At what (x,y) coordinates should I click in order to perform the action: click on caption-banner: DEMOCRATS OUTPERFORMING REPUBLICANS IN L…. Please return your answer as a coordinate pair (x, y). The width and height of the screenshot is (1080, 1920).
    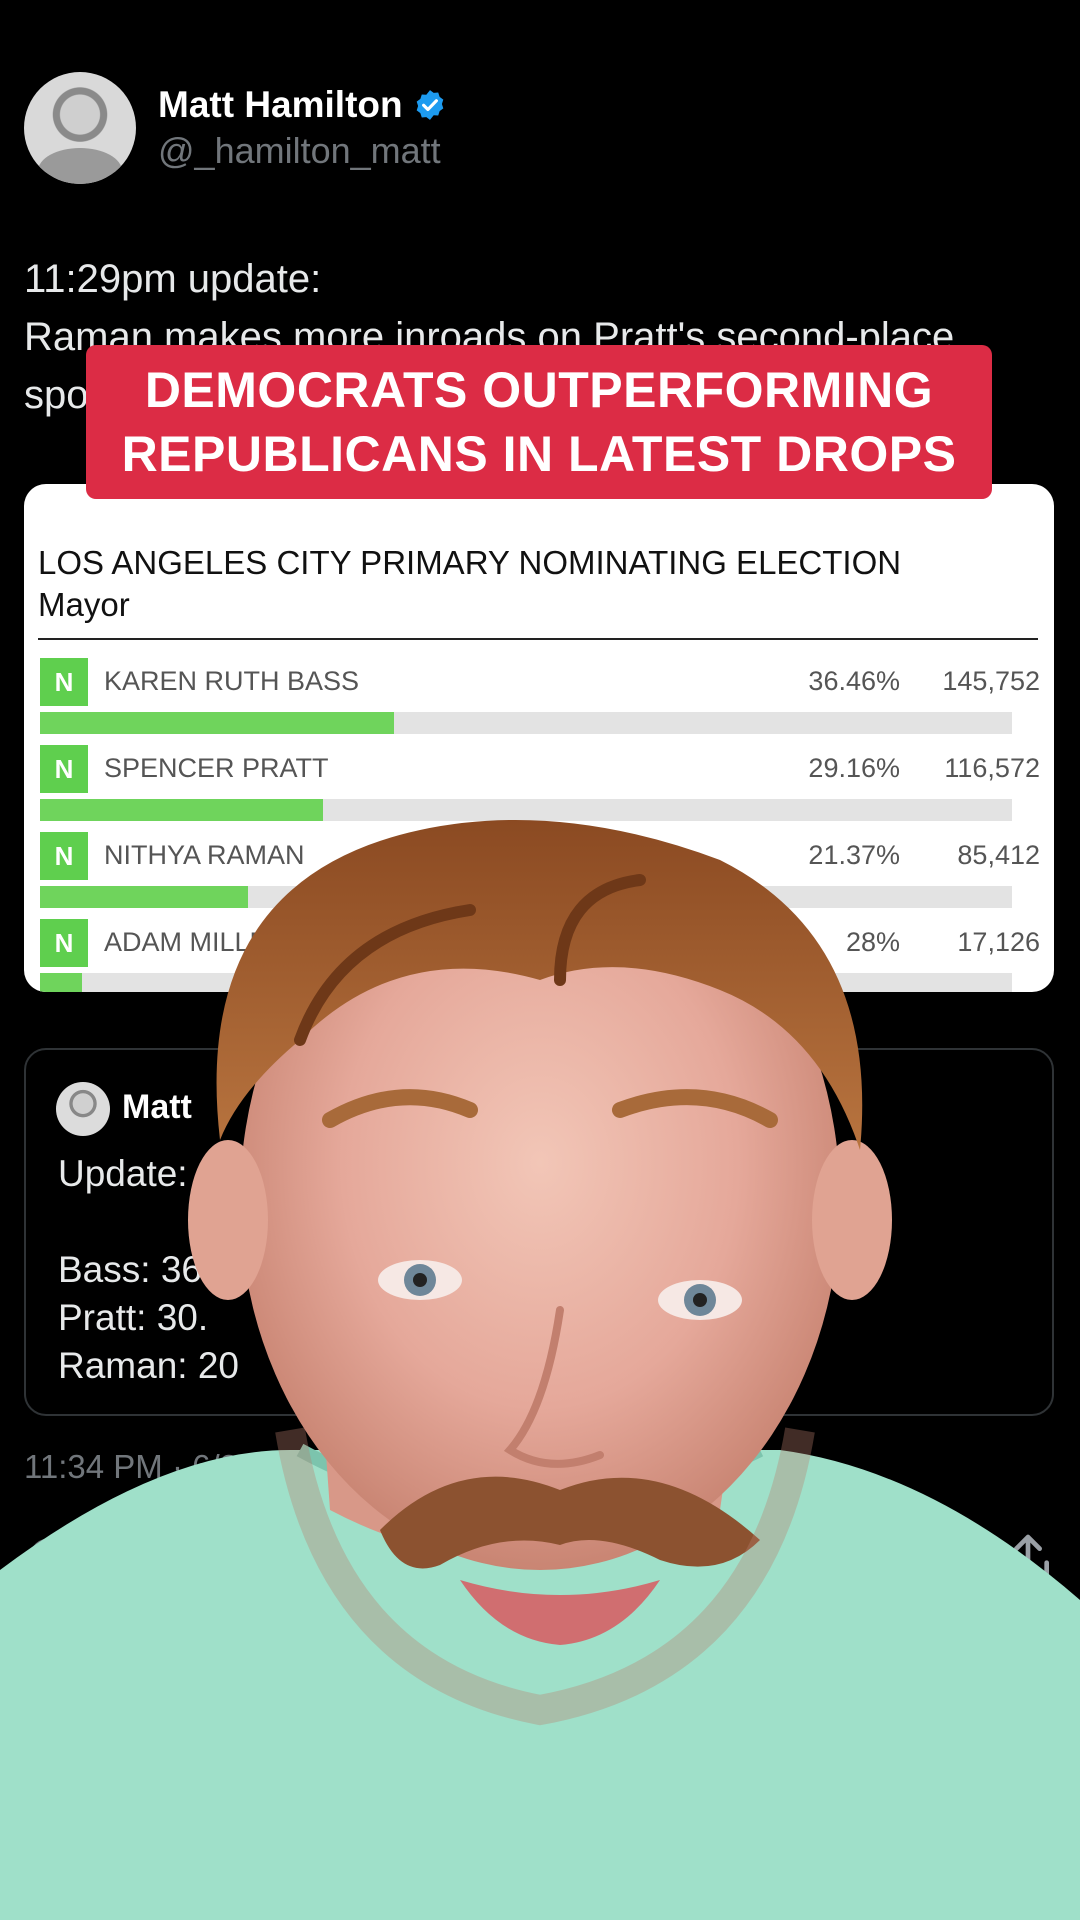
    Looking at the image, I should click on (539, 422).